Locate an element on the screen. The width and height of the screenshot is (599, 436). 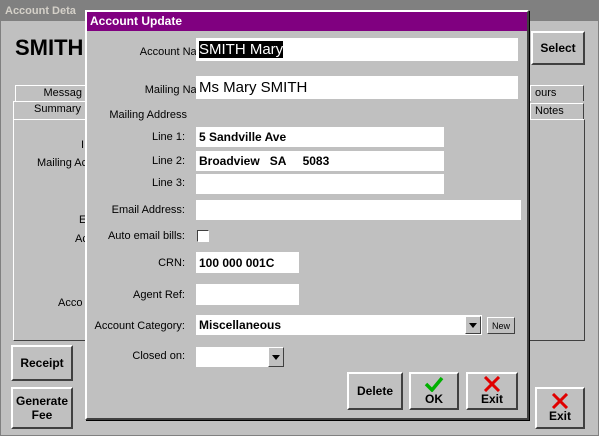
closed-on-label: Closed on: is located at coordinates (158, 356).